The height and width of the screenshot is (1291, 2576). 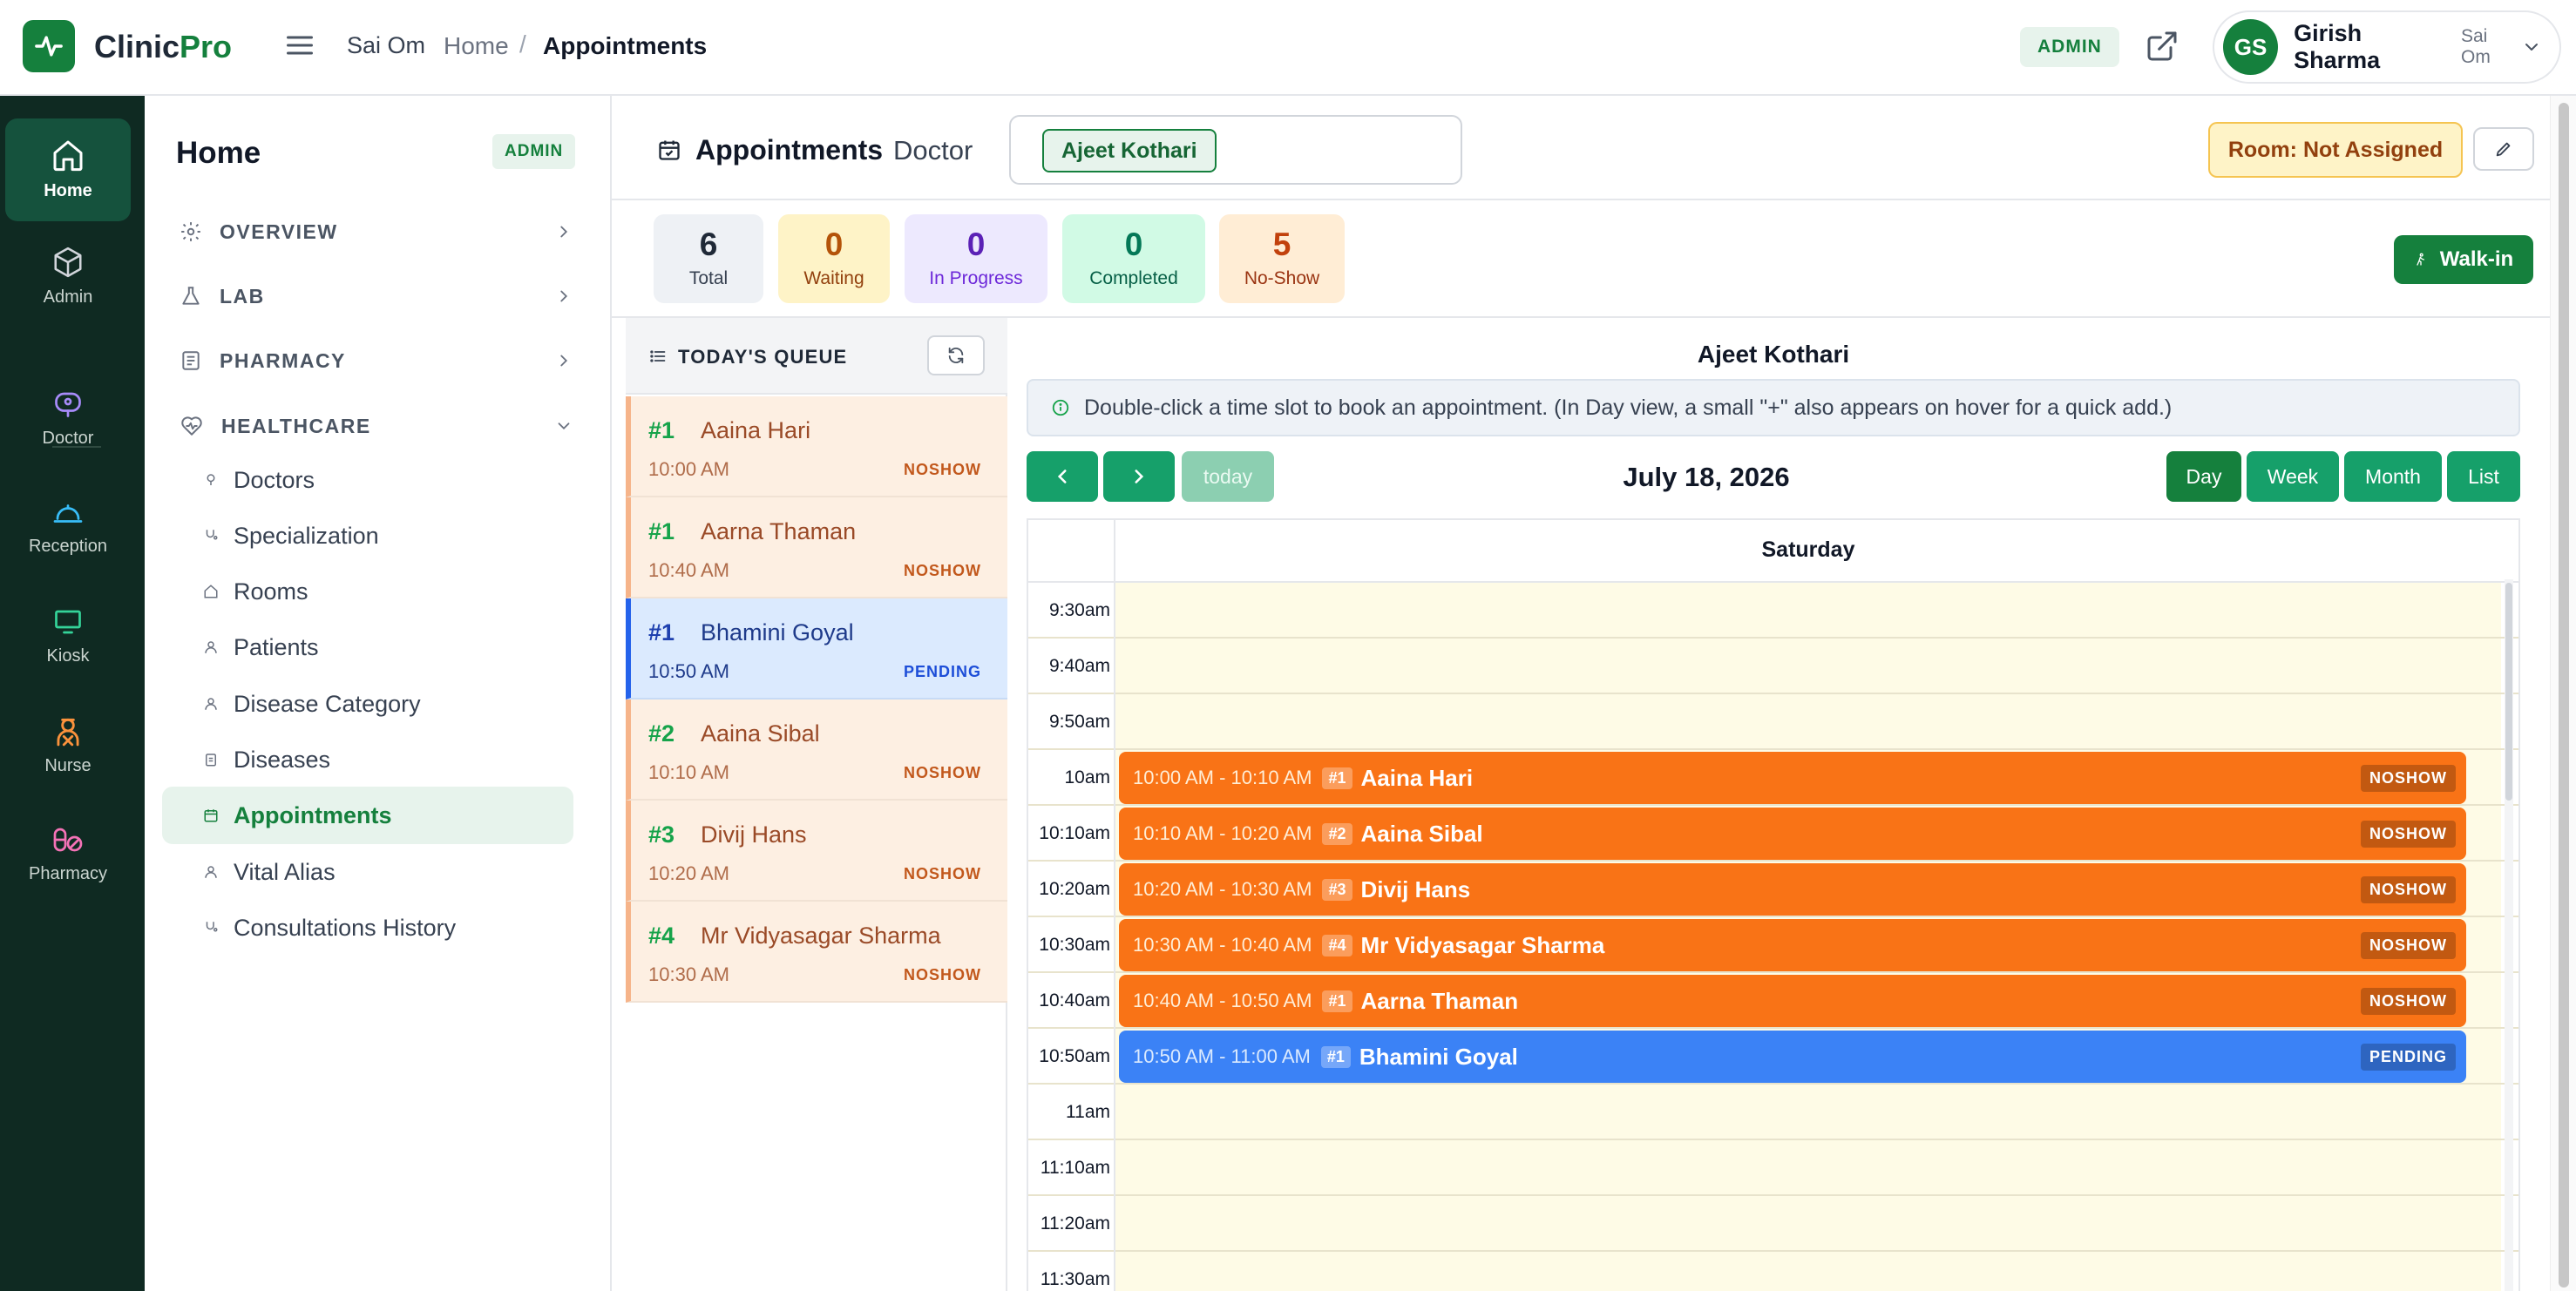 I want to click on sidebar-link-diseases: Diseases, so click(x=368, y=759).